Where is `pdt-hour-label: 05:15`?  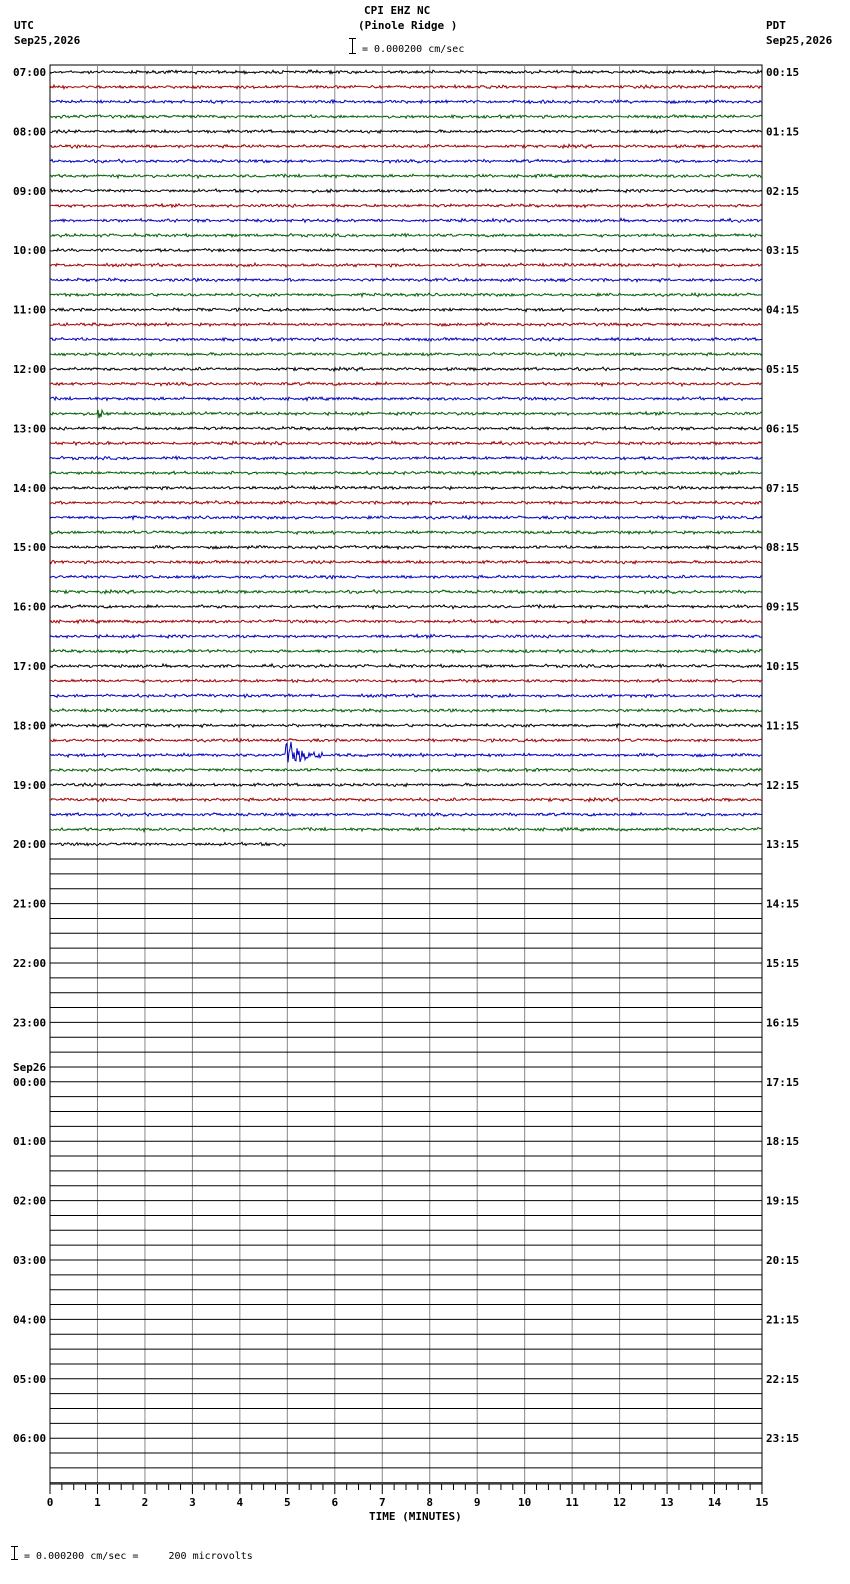 pdt-hour-label: 05:15 is located at coordinates (782, 369).